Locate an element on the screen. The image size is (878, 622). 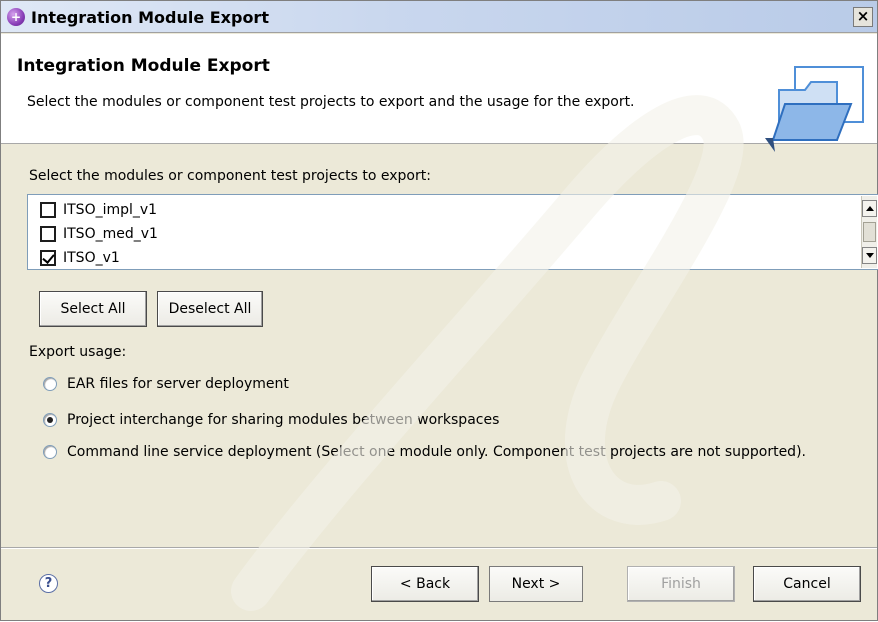
scroll-down-button is located at coordinates (869, 255).